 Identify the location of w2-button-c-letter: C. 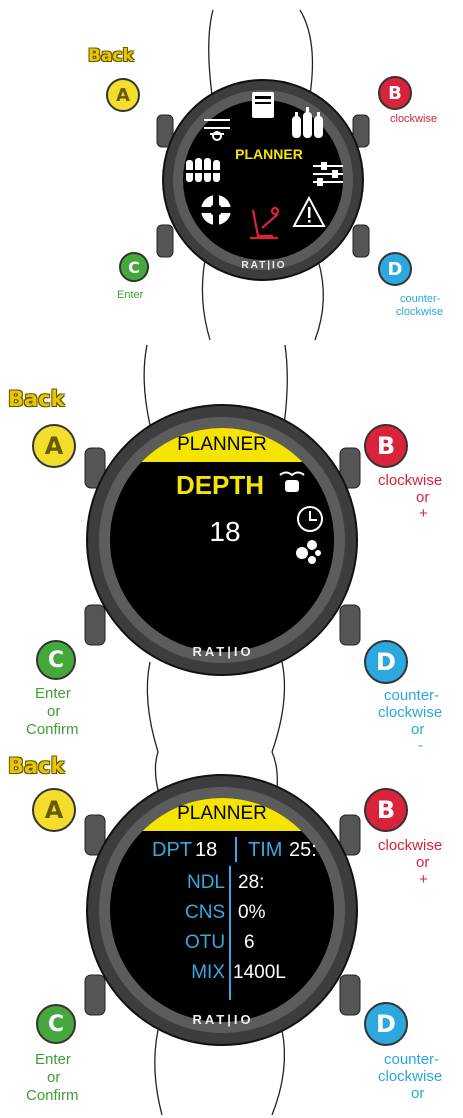
(56, 660).